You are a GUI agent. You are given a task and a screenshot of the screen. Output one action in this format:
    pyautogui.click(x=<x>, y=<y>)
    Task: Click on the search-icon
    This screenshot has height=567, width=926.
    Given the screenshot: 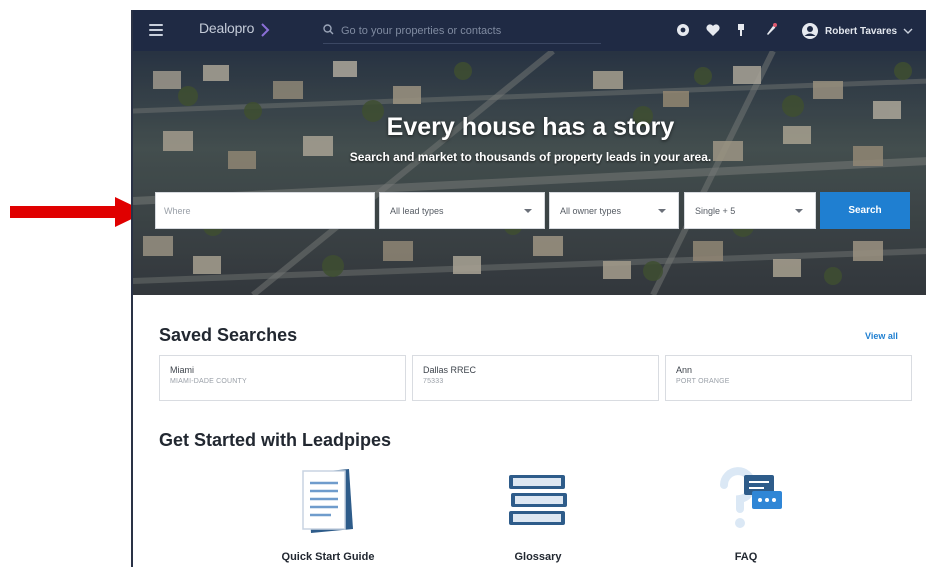 What is the action you would take?
    pyautogui.click(x=328, y=29)
    